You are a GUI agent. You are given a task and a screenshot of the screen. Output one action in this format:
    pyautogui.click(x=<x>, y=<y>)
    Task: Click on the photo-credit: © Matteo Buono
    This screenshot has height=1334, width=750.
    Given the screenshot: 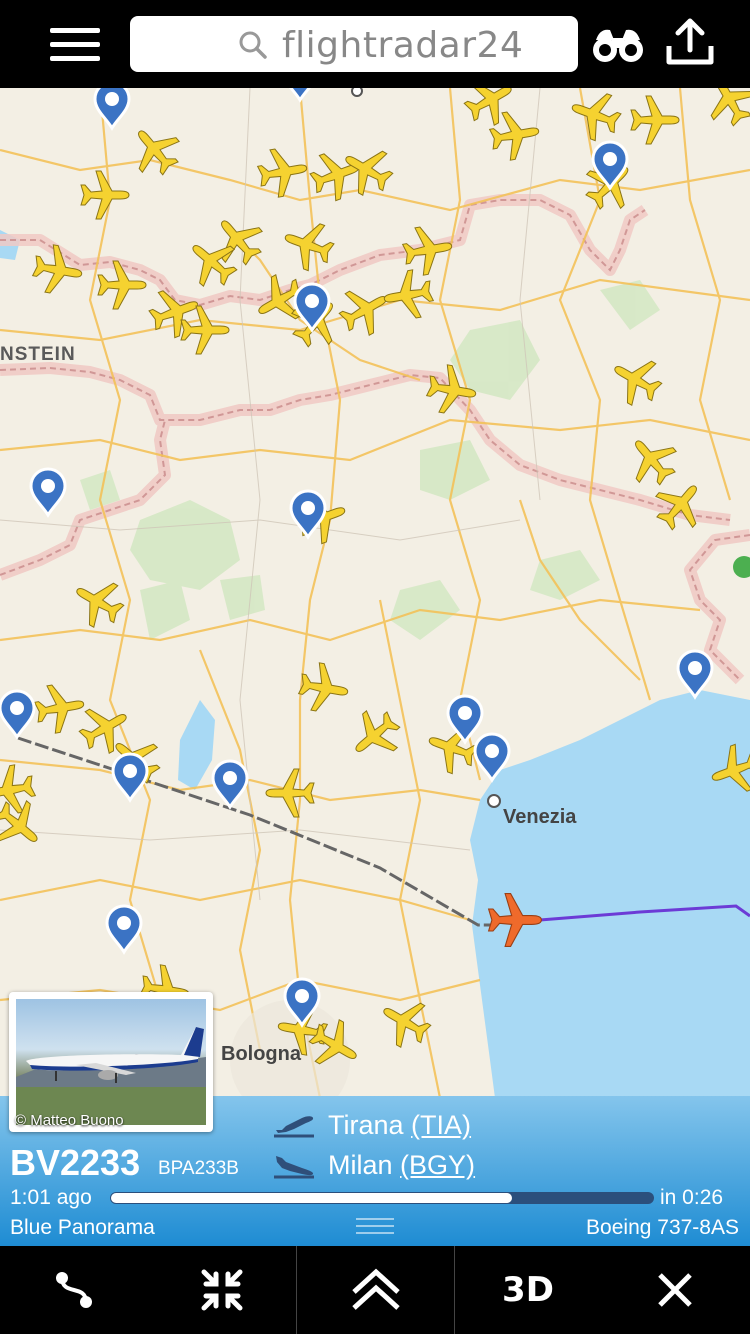 What is the action you would take?
    pyautogui.click(x=69, y=1120)
    